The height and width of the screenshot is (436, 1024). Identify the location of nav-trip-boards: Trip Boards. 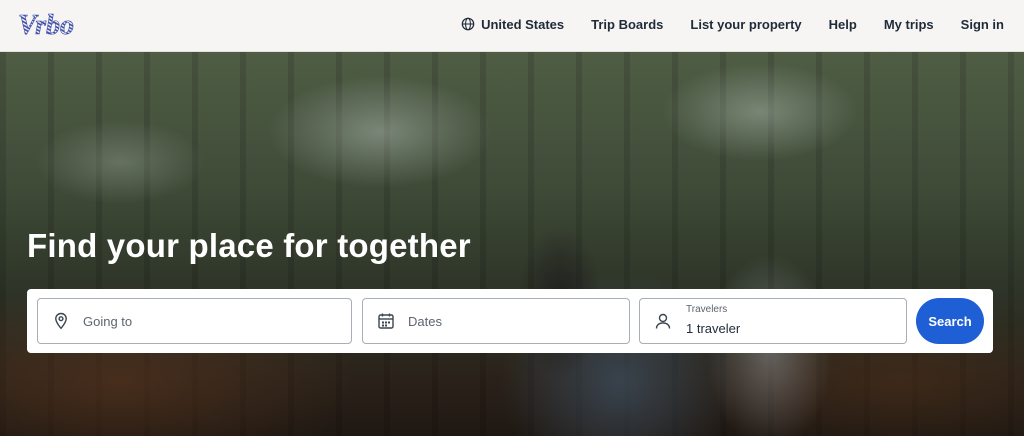
(627, 24).